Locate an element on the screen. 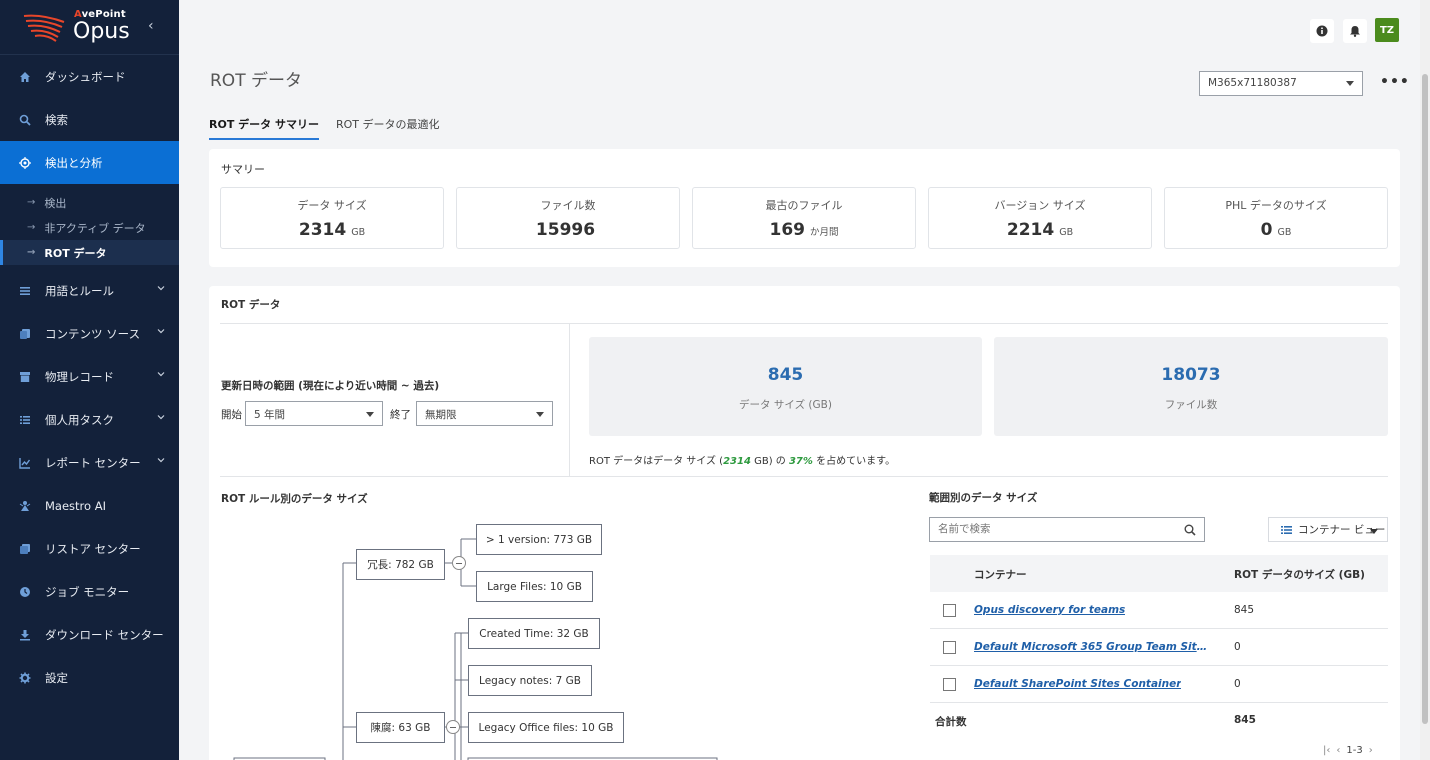 The height and width of the screenshot is (760, 1430). sub-item-discovery: → 検出 is located at coordinates (89, 202).